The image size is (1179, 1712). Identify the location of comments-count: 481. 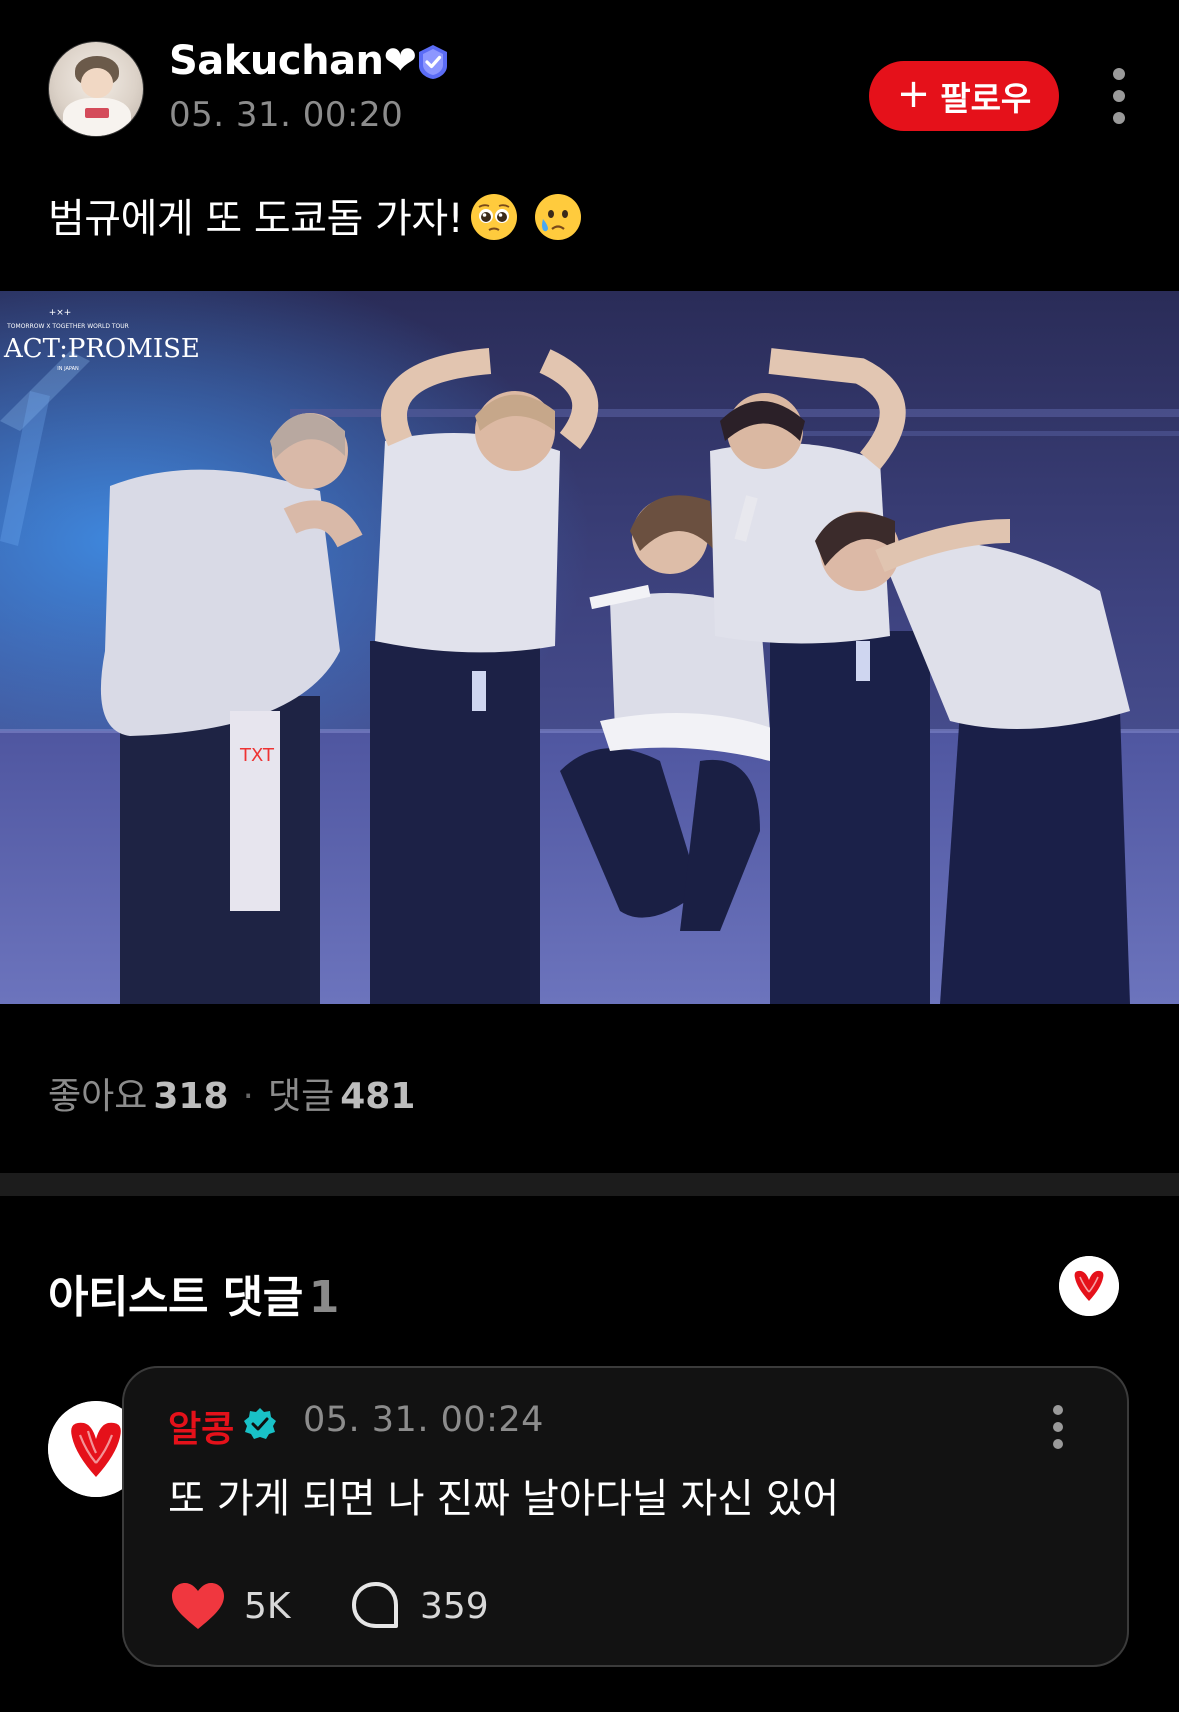
(377, 1096).